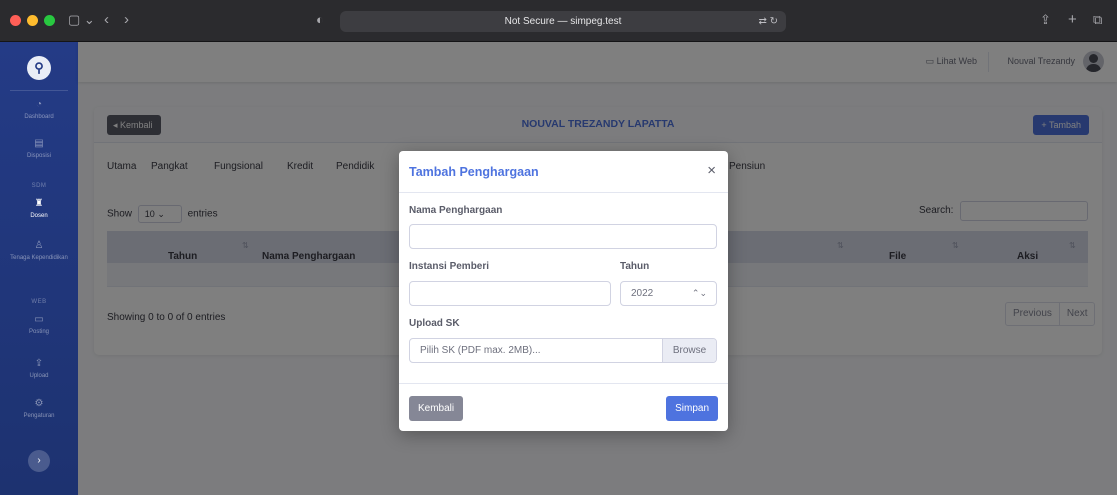  What do you see at coordinates (39, 376) in the screenshot?
I see `sidebar-item-label: Upload` at bounding box center [39, 376].